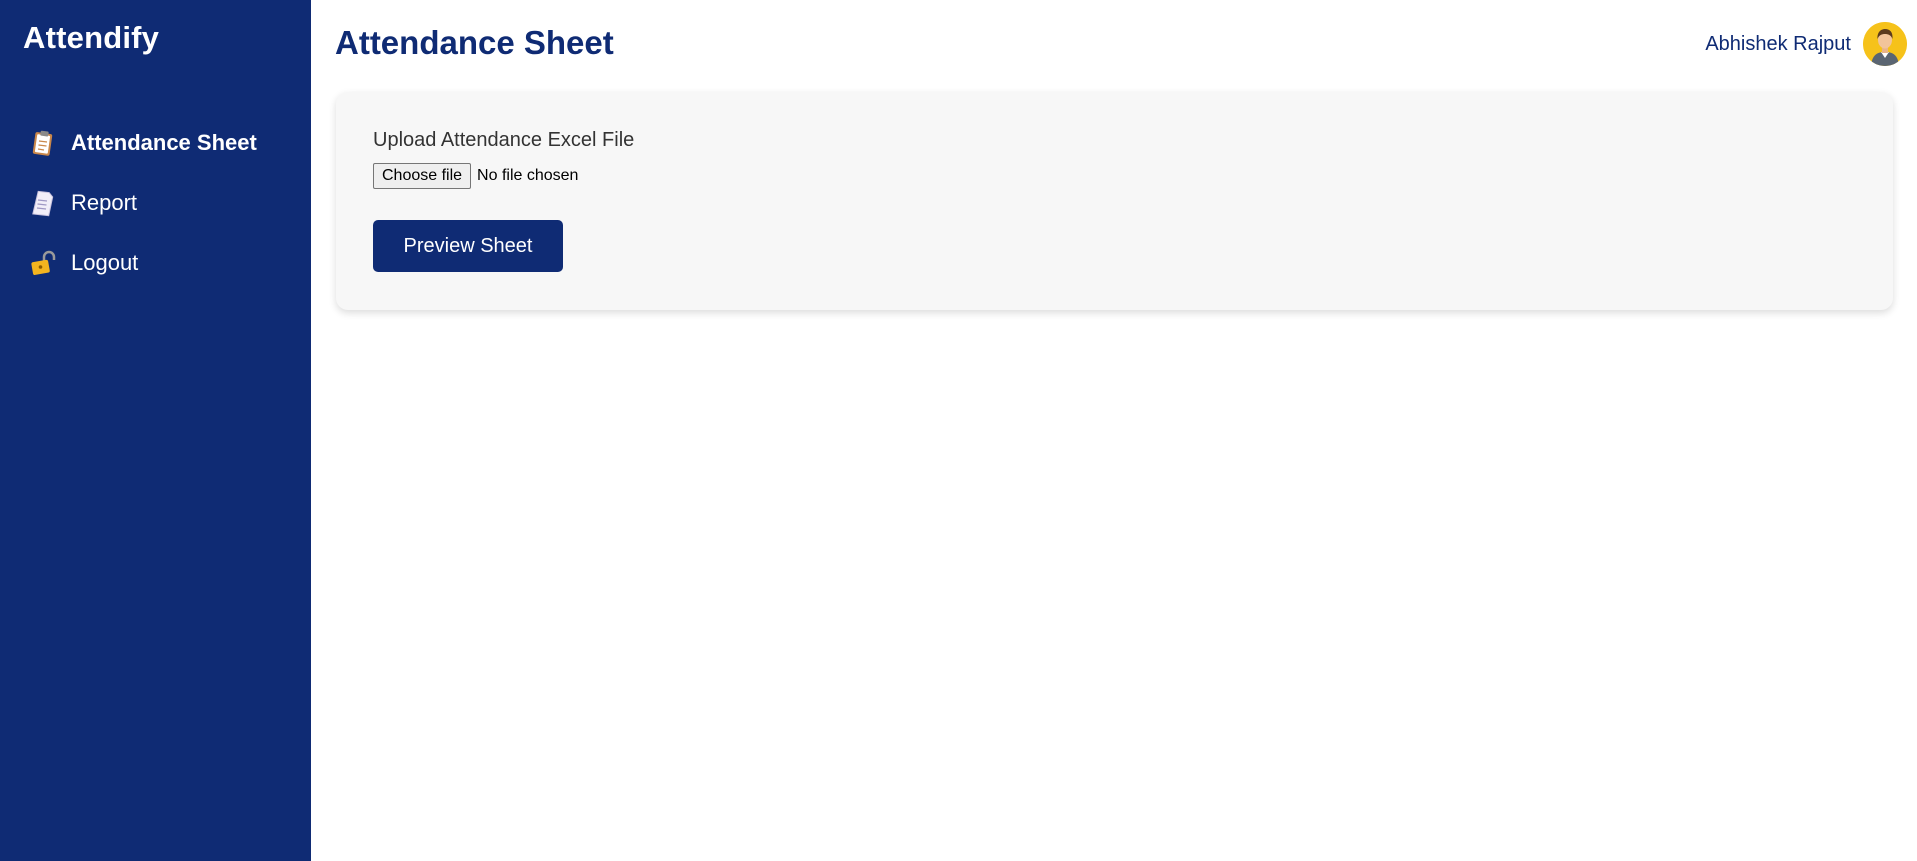 The height and width of the screenshot is (861, 1917). Describe the element at coordinates (43, 203) in the screenshot. I see `document-icon` at that location.